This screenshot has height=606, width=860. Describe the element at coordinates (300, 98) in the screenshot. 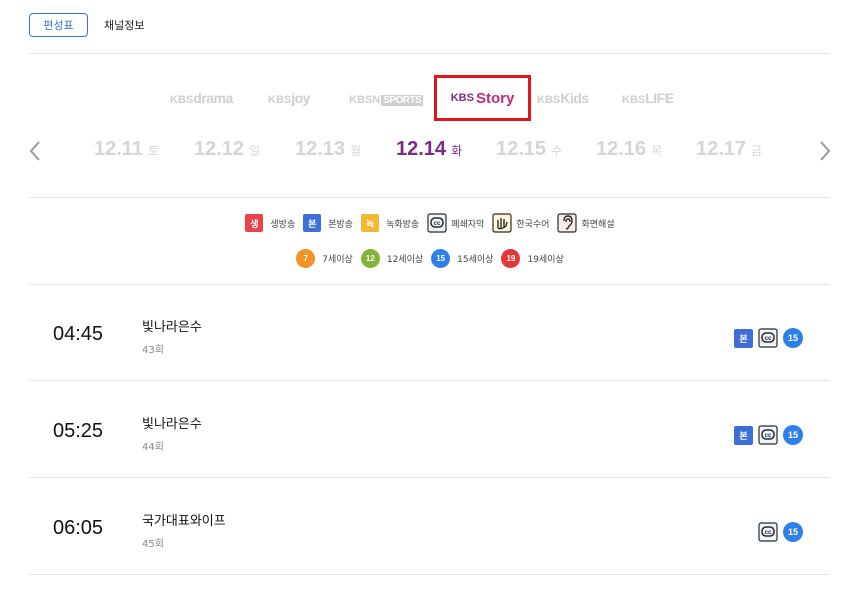

I see `channel-name: joy` at that location.